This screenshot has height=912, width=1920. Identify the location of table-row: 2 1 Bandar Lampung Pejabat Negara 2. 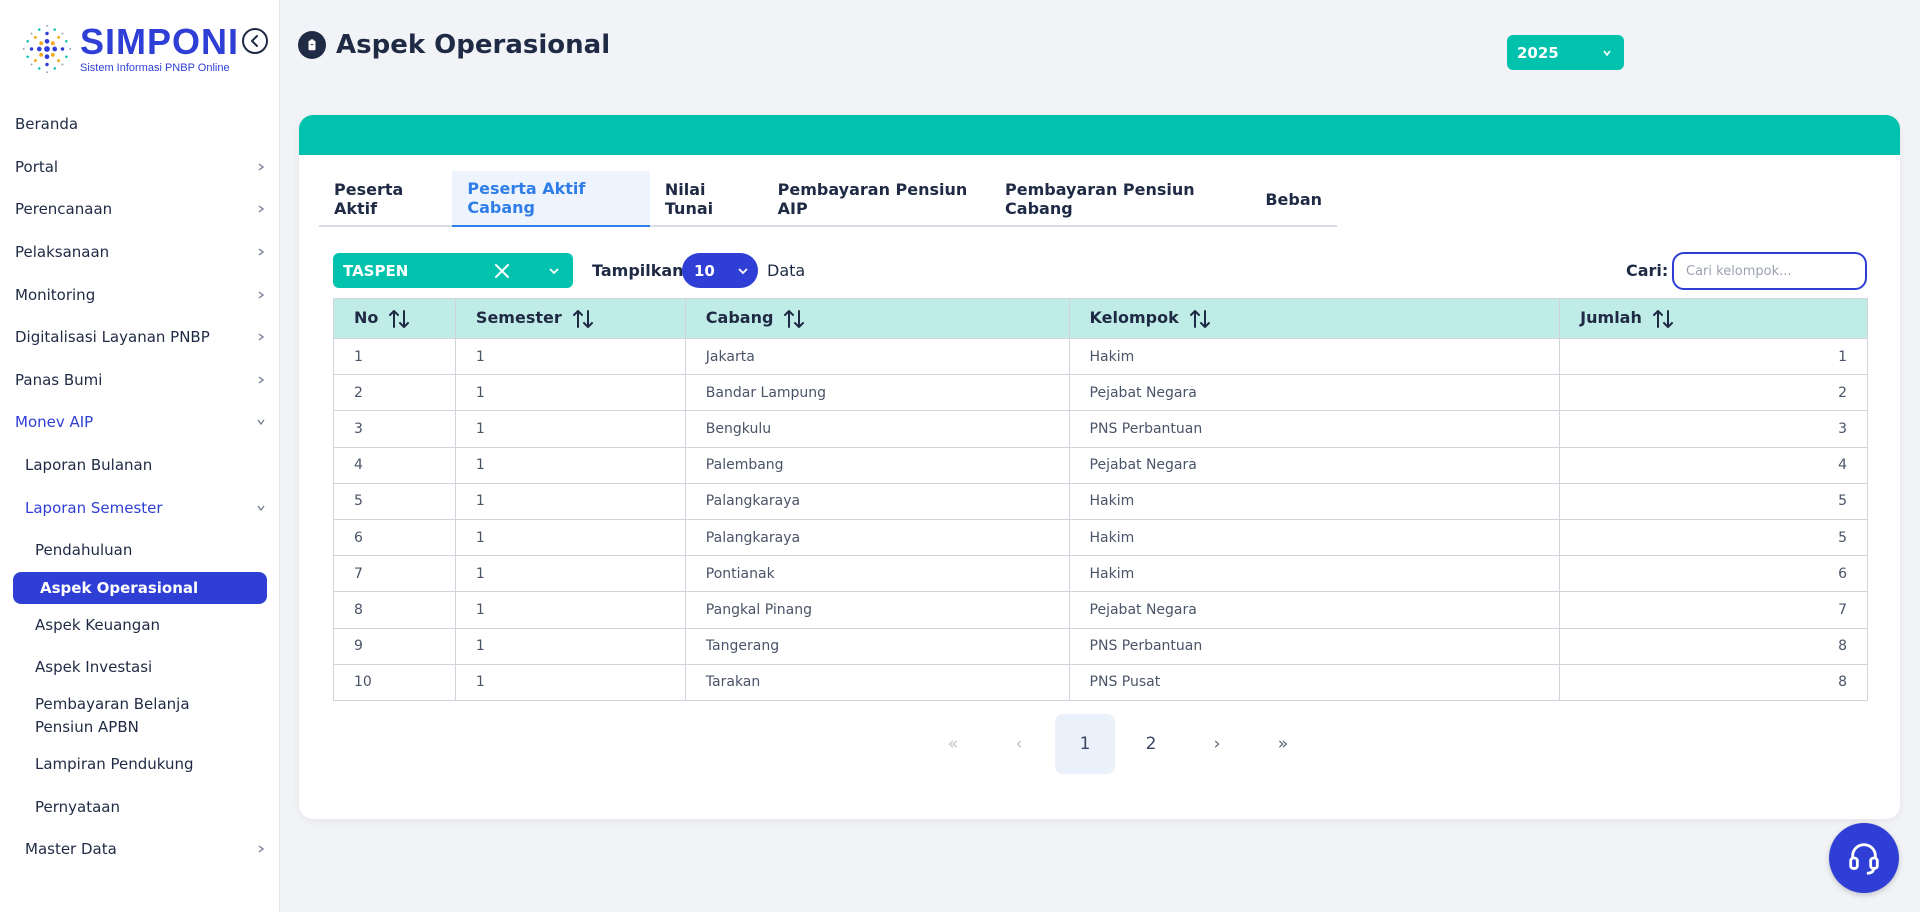
(1100, 393).